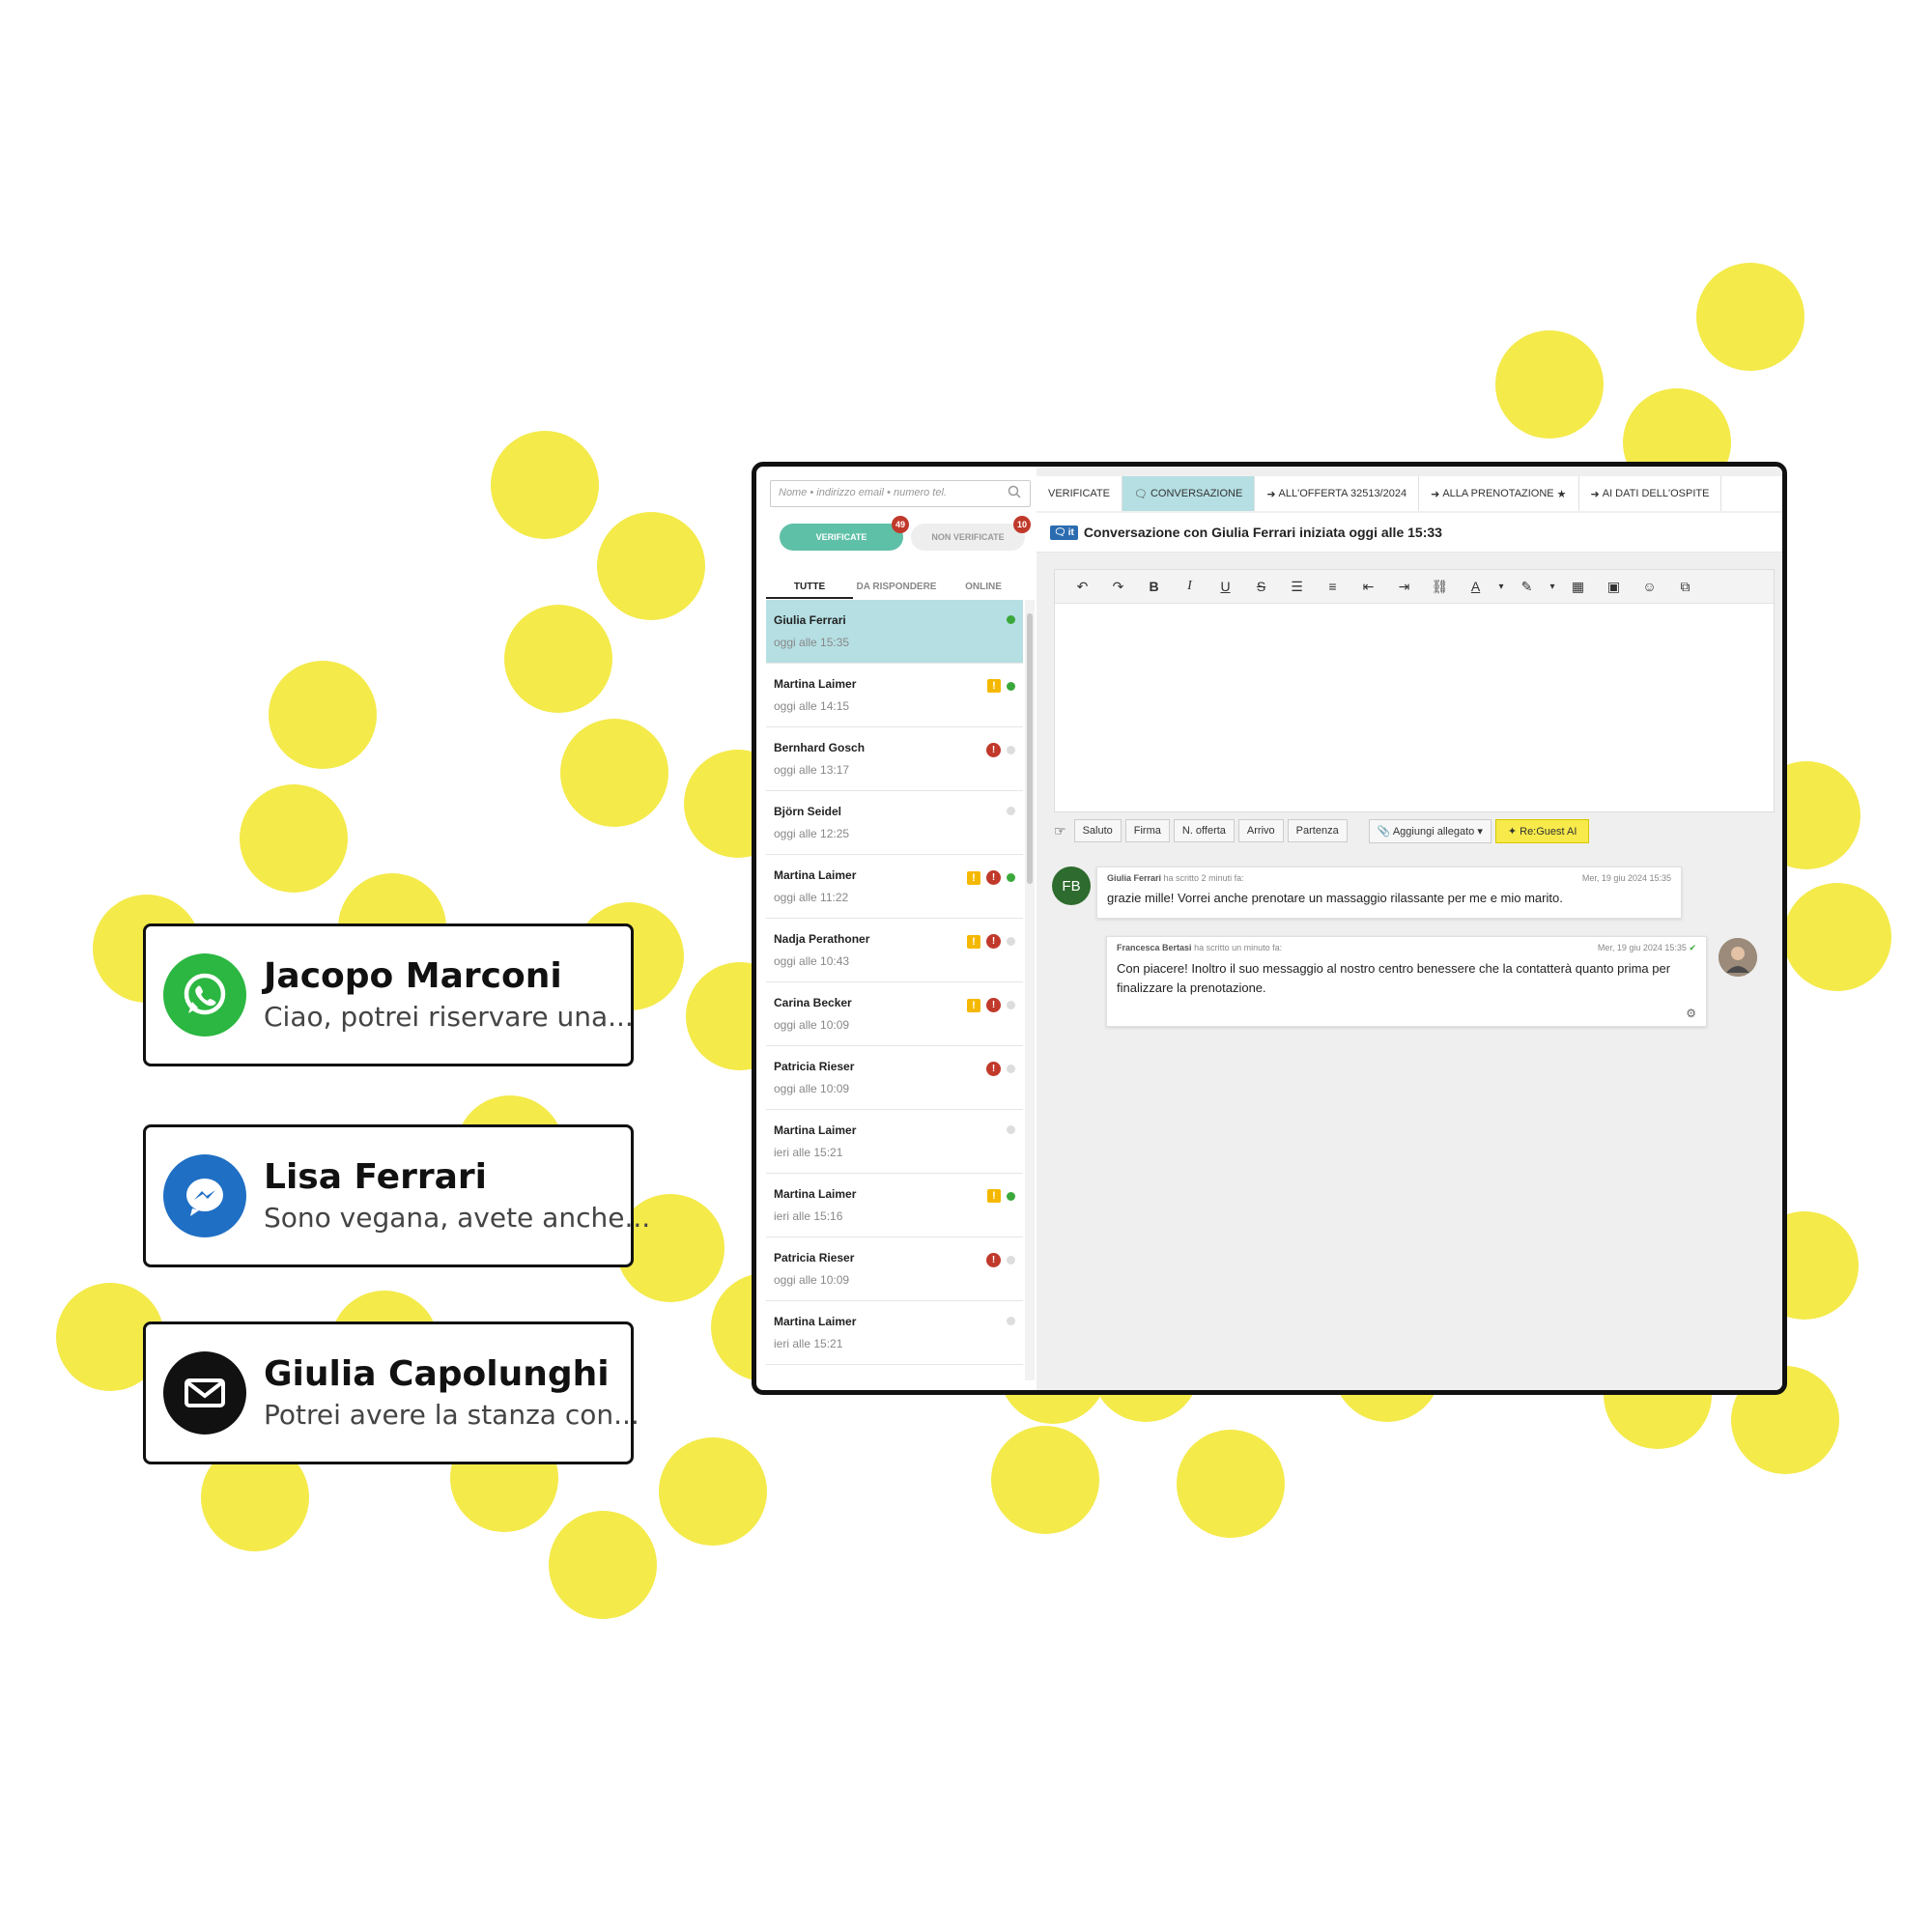 The image size is (1932, 1932). I want to click on tab-all: TUTTE, so click(809, 588).